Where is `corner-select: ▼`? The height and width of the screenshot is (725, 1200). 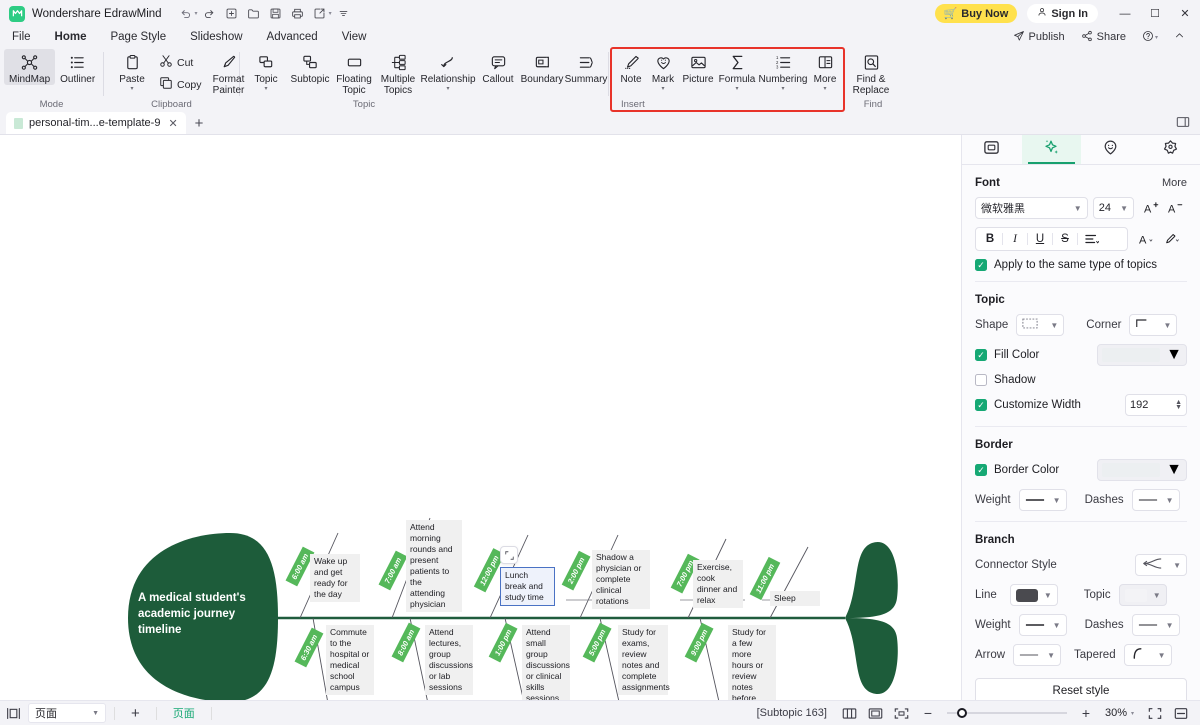
corner-select: ▼ is located at coordinates (1153, 325).